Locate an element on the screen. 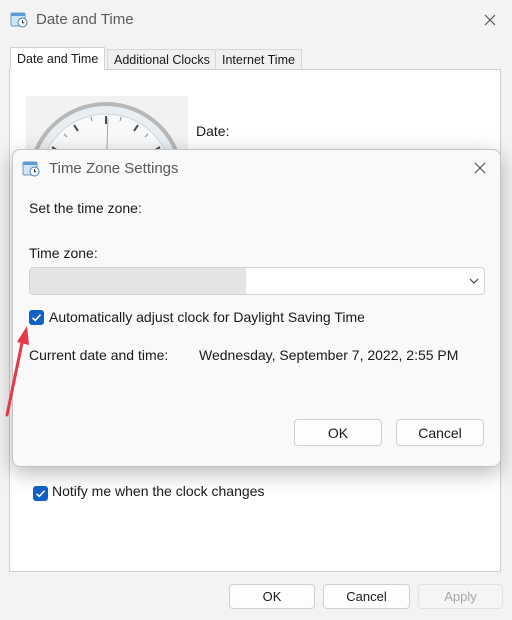 This screenshot has width=512, height=620. check-icon is located at coordinates (40, 494).